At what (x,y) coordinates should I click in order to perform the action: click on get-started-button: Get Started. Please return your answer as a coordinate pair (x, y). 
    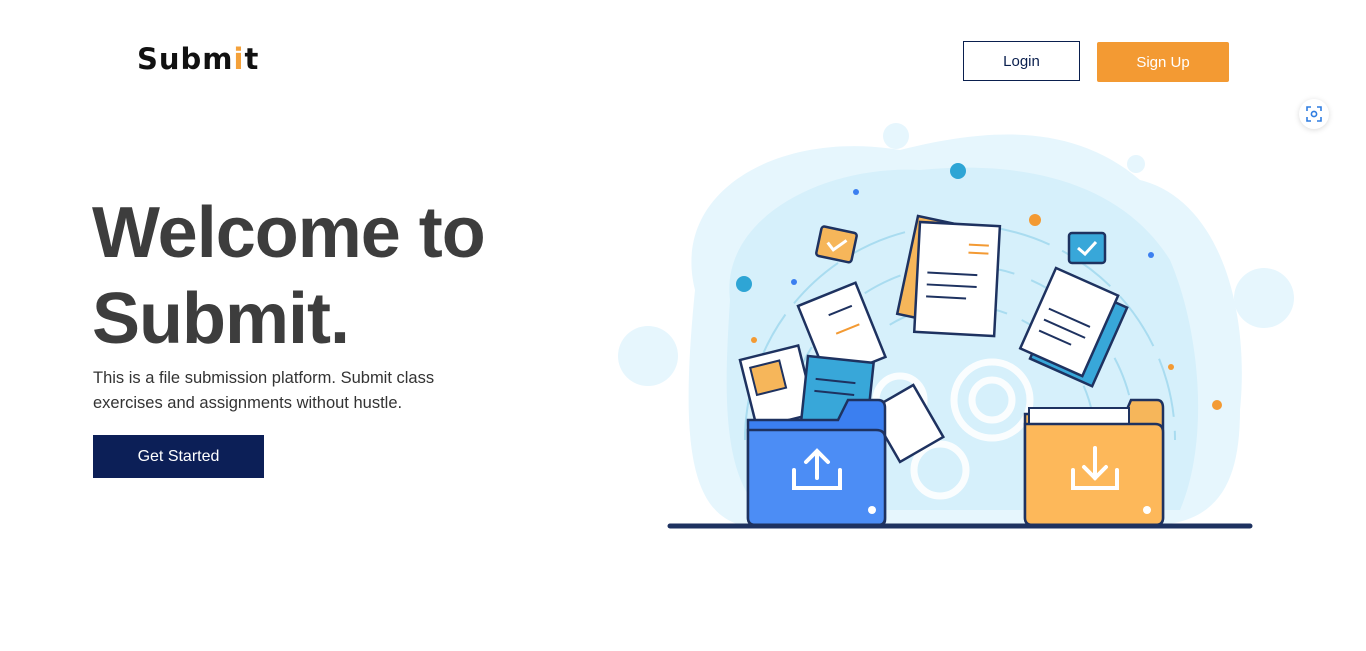
    Looking at the image, I should click on (178, 456).